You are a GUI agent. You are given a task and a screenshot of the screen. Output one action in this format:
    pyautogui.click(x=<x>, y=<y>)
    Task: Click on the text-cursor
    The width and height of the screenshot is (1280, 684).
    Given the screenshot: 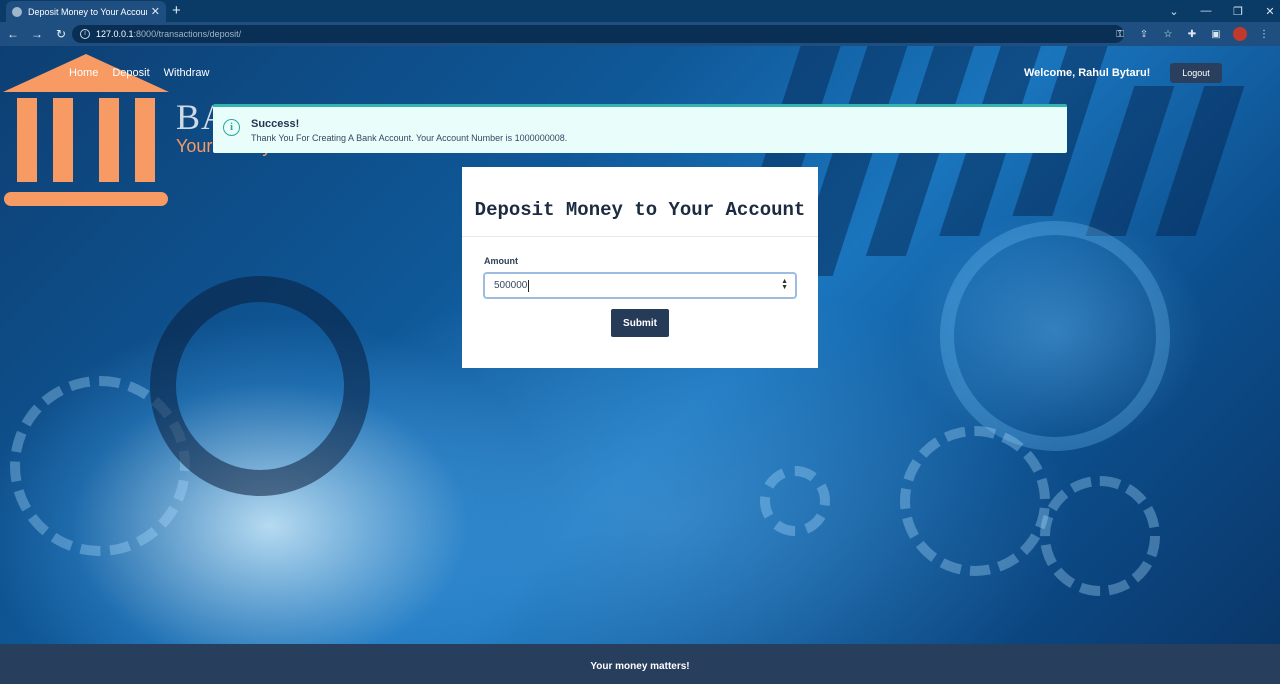 What is the action you would take?
    pyautogui.click(x=529, y=285)
    